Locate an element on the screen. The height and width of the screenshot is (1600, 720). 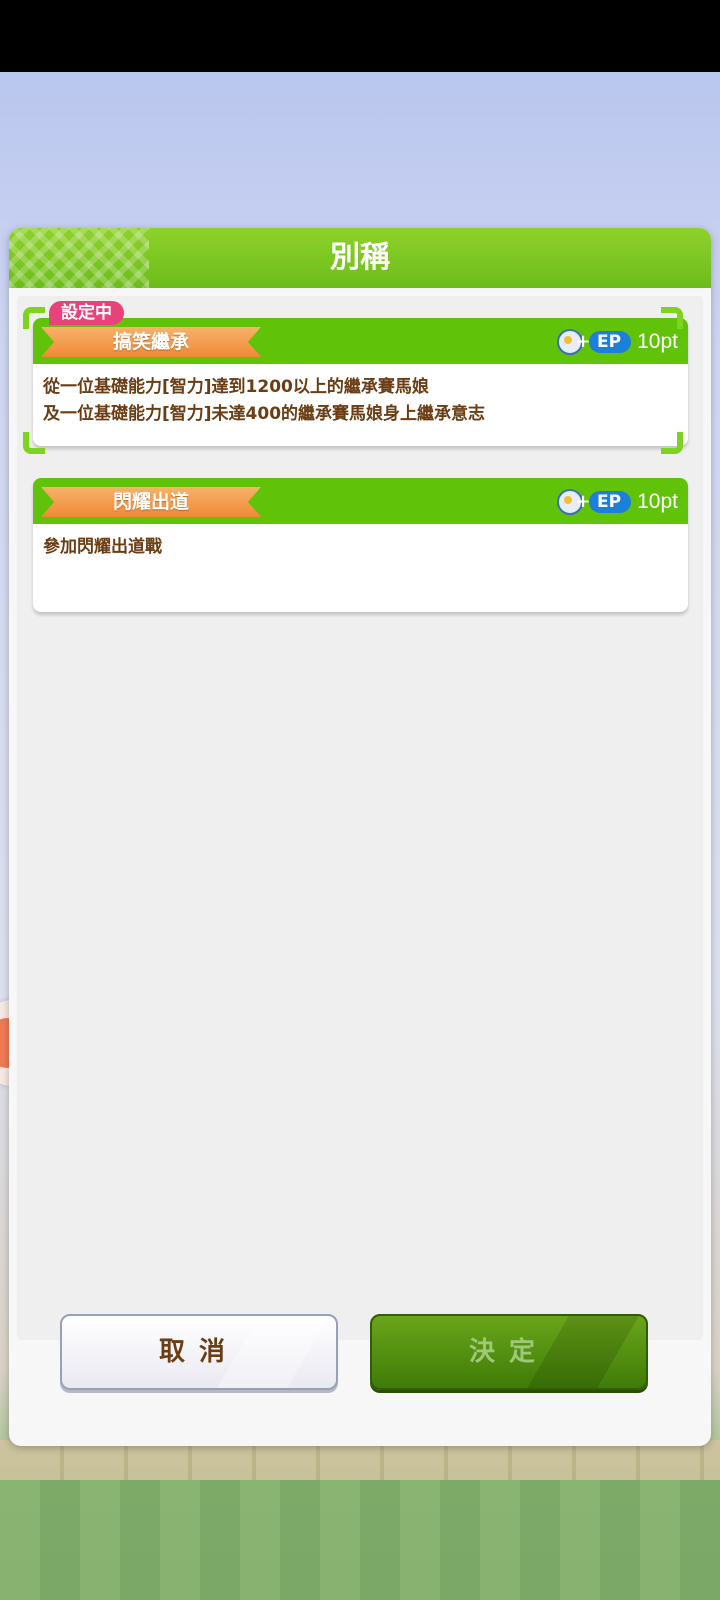
current-setting-badge: 設定中 is located at coordinates (86, 313).